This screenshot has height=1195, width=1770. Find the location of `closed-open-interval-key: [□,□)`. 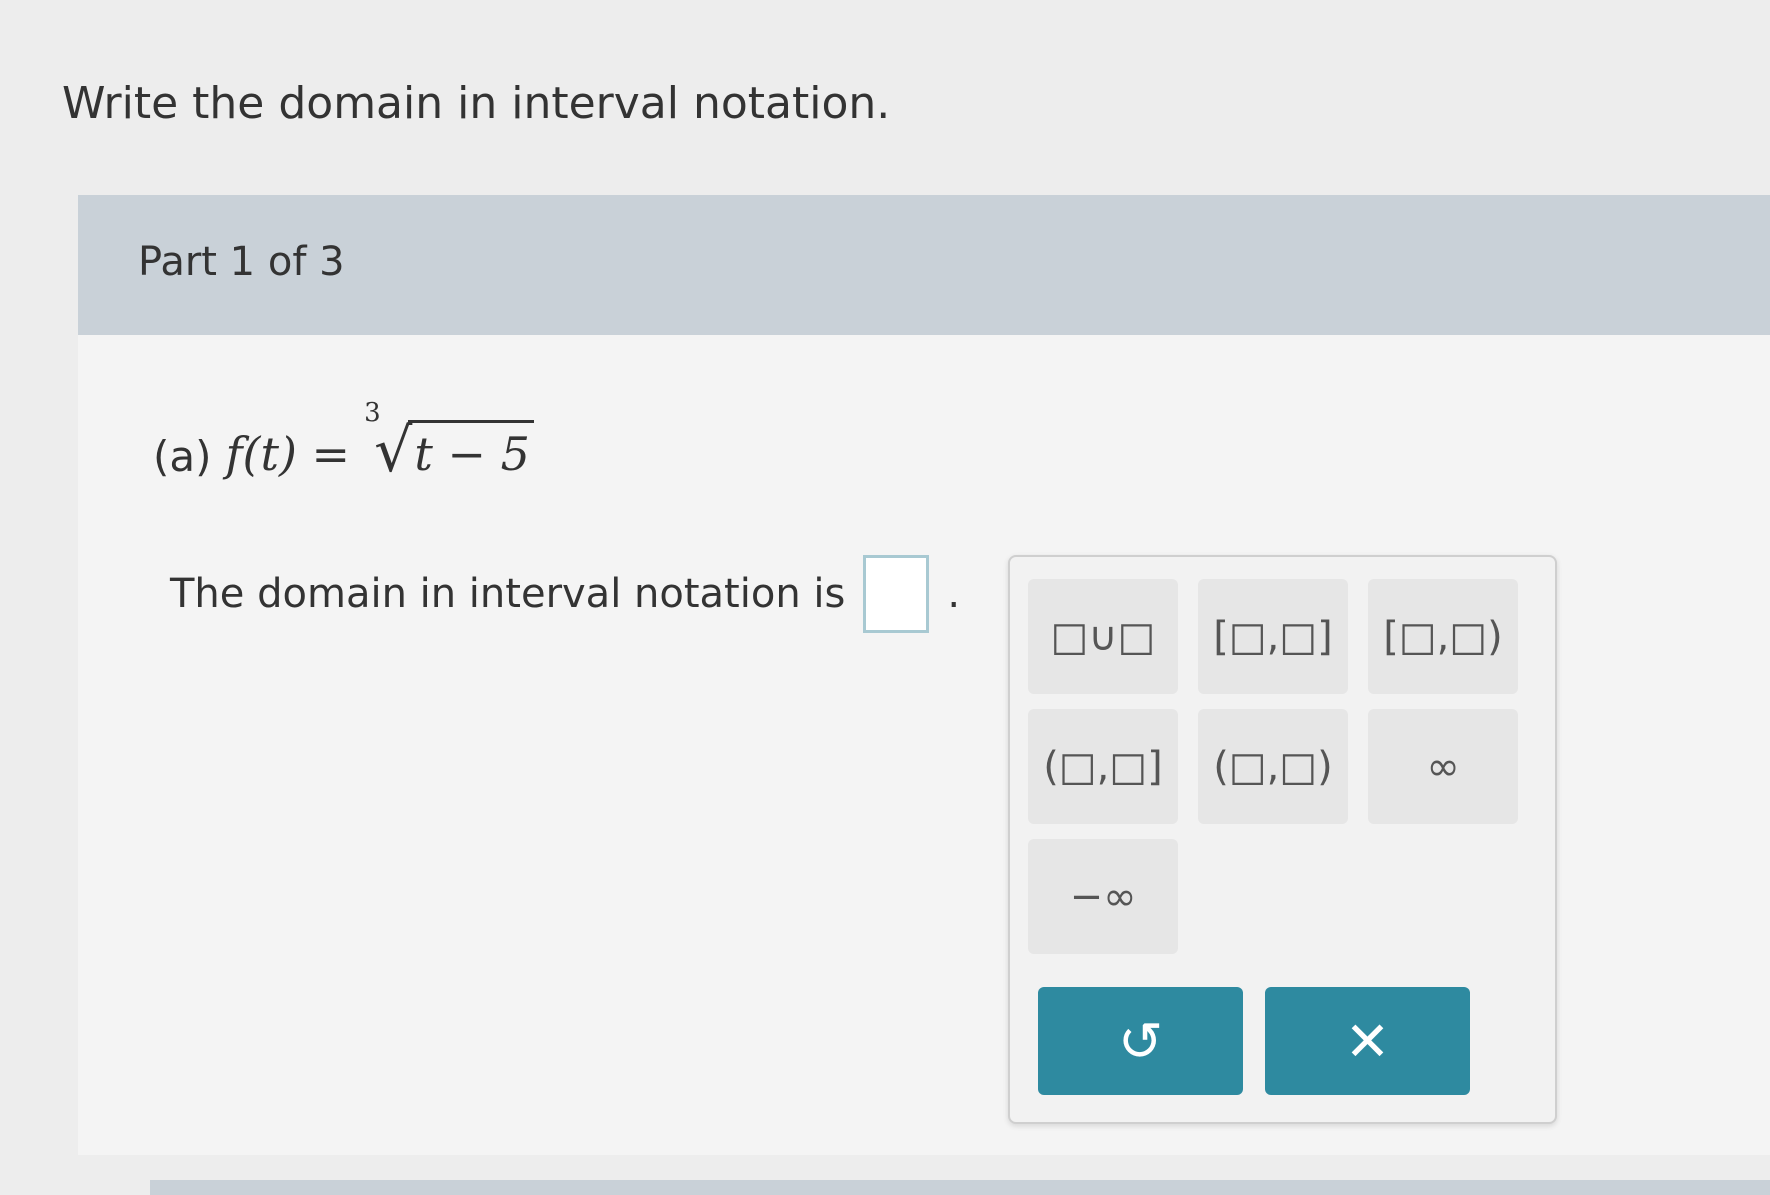

closed-open-interval-key: [□,□) is located at coordinates (1443, 636).